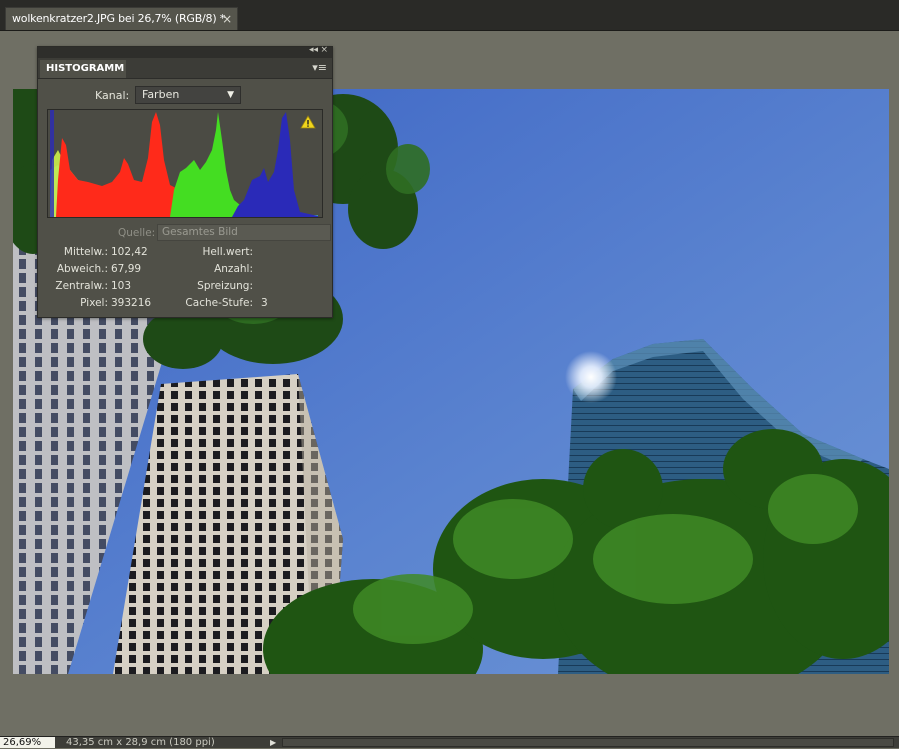  Describe the element at coordinates (225, 286) in the screenshot. I see `stat-label-percentile: Spreizung:` at that location.